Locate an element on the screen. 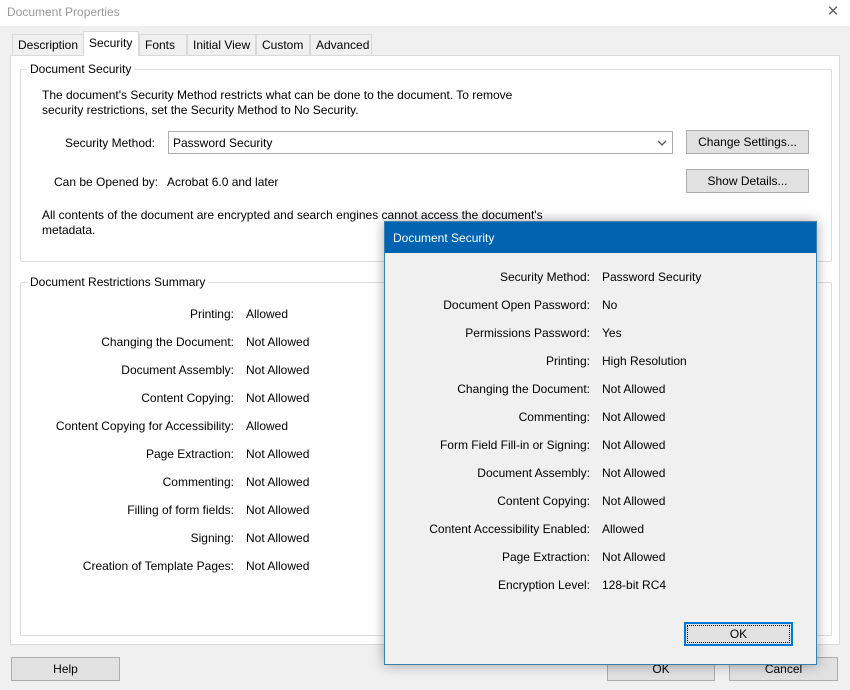 This screenshot has width=850, height=690. chevron-down-icon is located at coordinates (662, 143).